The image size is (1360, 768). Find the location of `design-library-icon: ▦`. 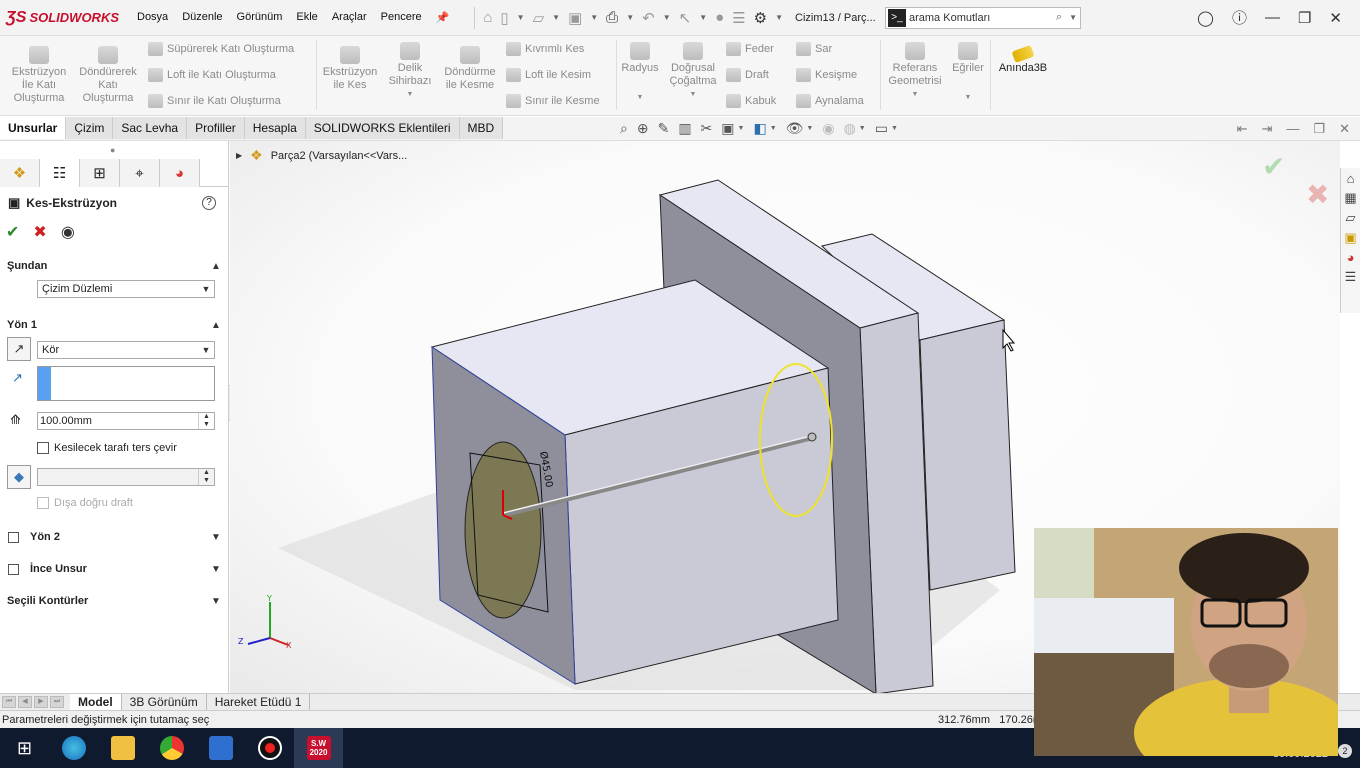

design-library-icon: ▦ is located at coordinates (1350, 198).